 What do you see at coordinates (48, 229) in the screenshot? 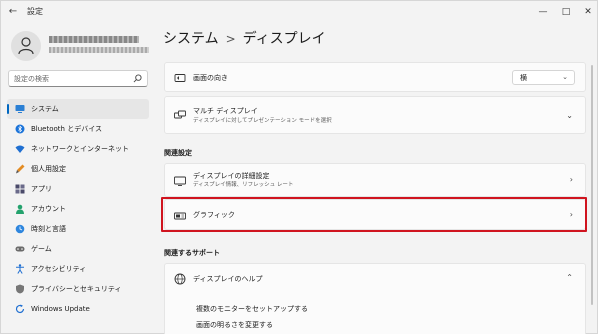
I see `sidebar-item-label: 時刻と言語` at bounding box center [48, 229].